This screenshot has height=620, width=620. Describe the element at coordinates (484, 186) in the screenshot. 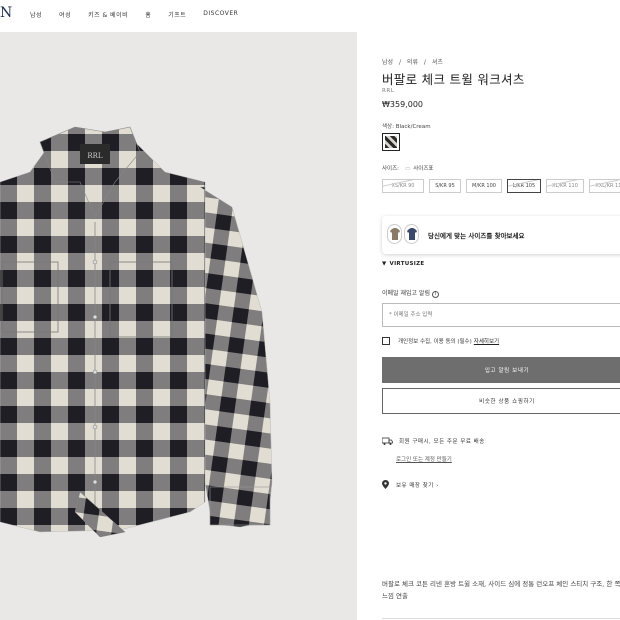

I see `size-option-m: M/KR 100` at that location.